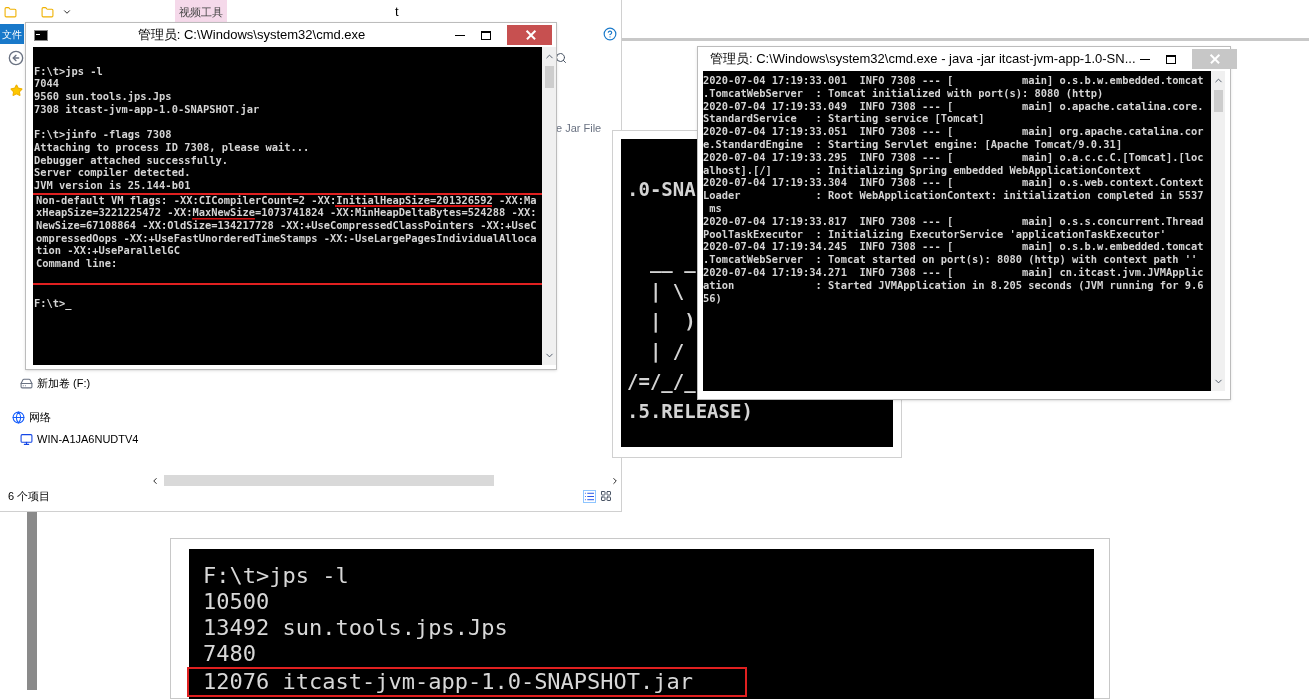  What do you see at coordinates (113, 185) in the screenshot?
I see `console-line: JVM version is 25.144-b01` at bounding box center [113, 185].